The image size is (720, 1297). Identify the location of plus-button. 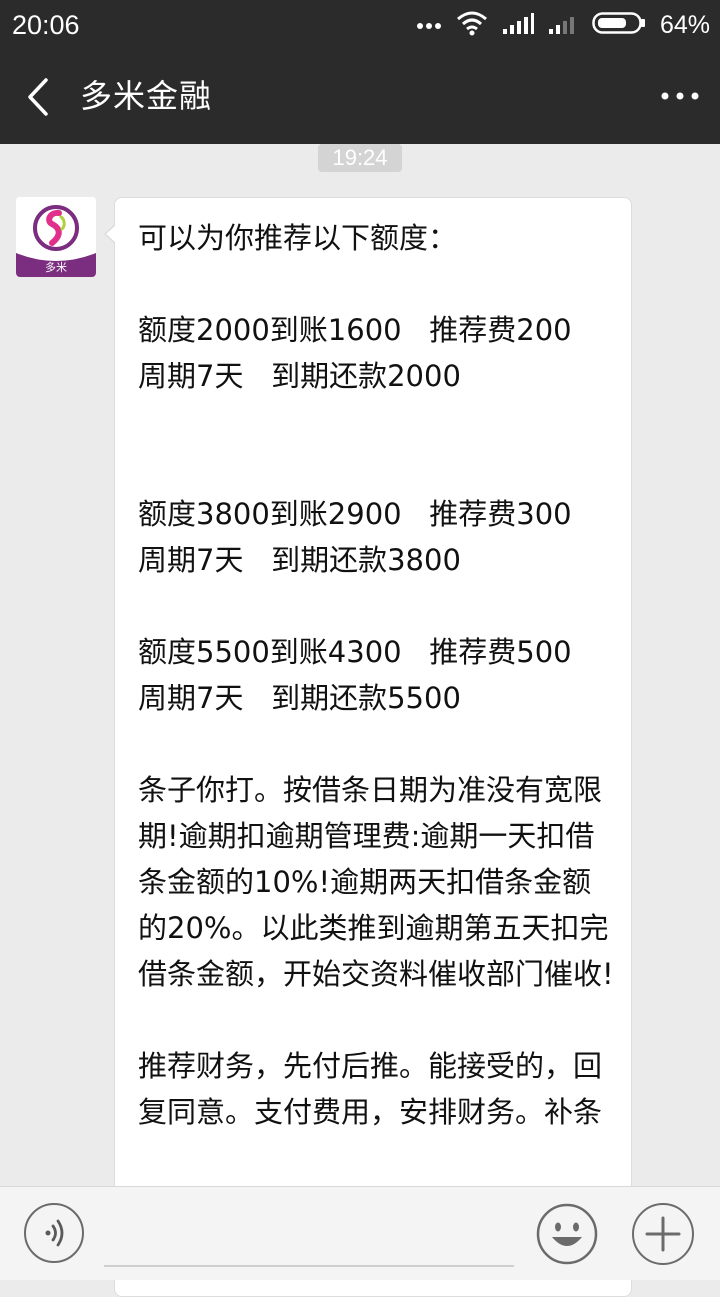
(663, 1234).